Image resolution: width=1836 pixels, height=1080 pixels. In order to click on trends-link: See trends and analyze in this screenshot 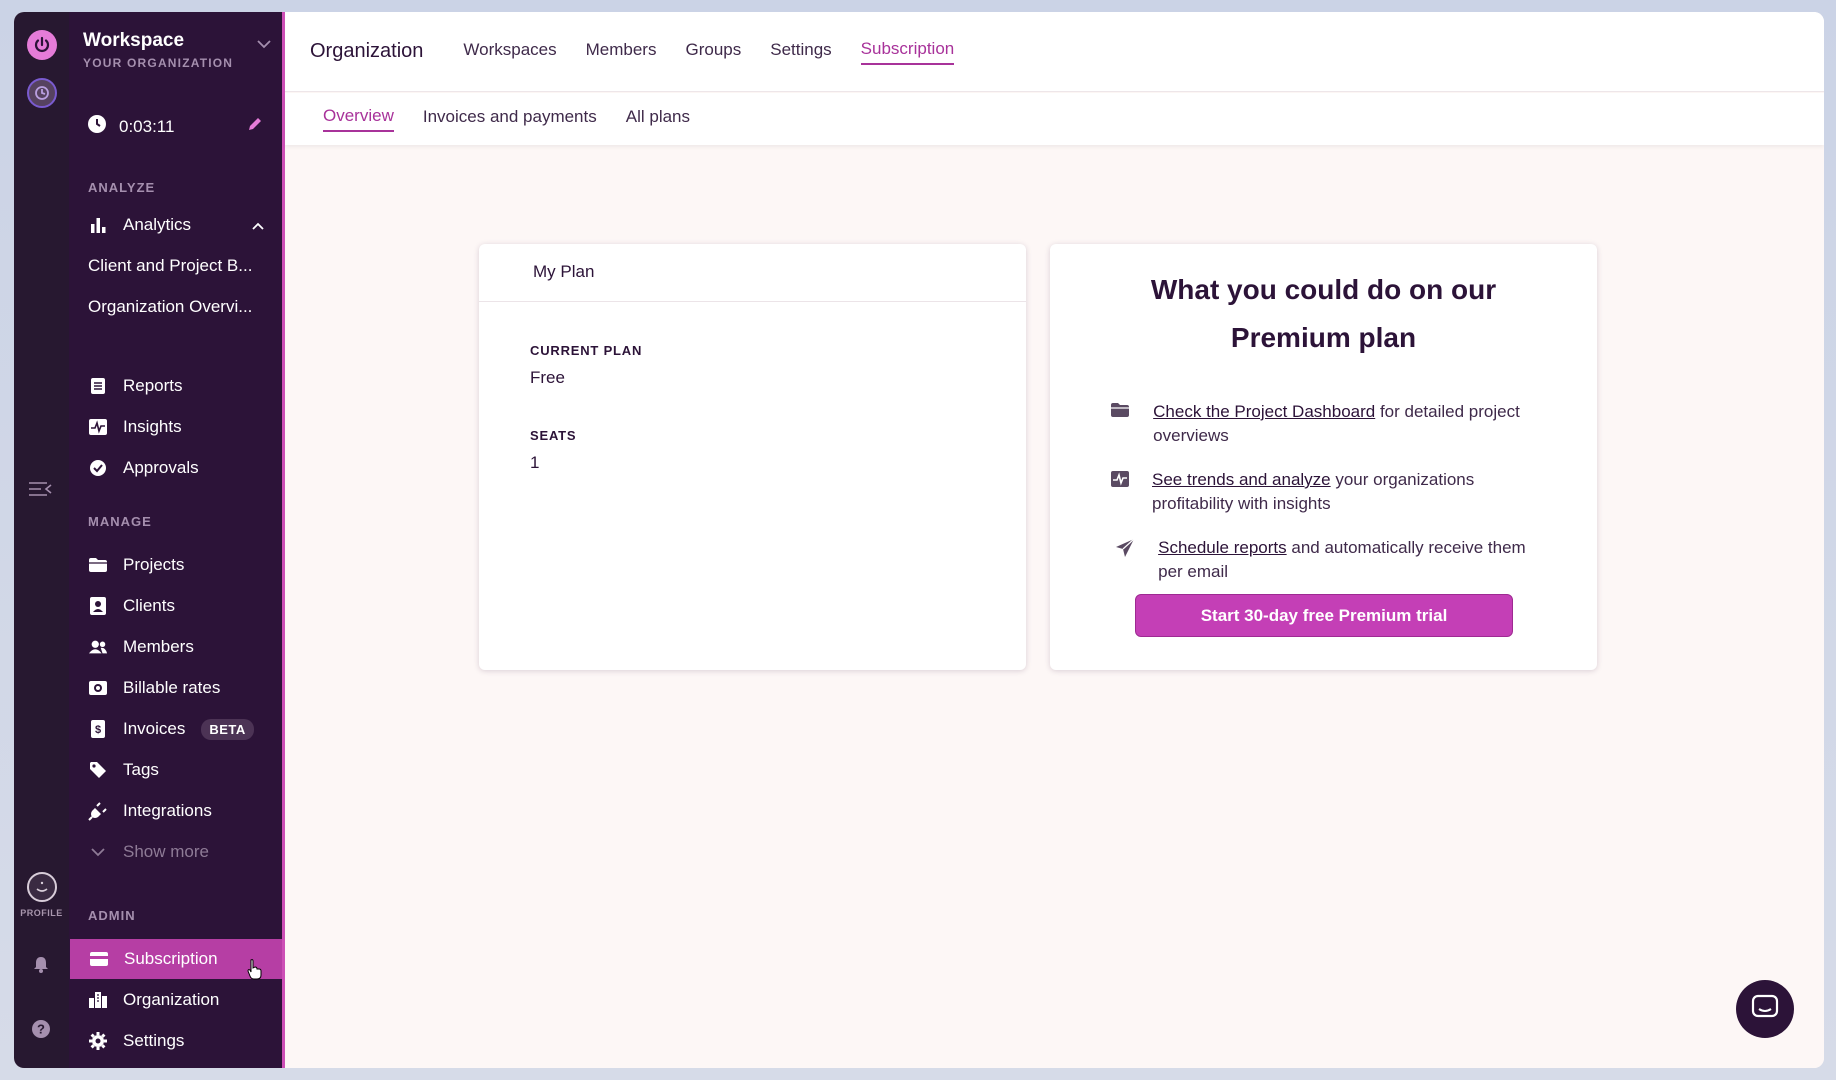, I will do `click(1241, 479)`.